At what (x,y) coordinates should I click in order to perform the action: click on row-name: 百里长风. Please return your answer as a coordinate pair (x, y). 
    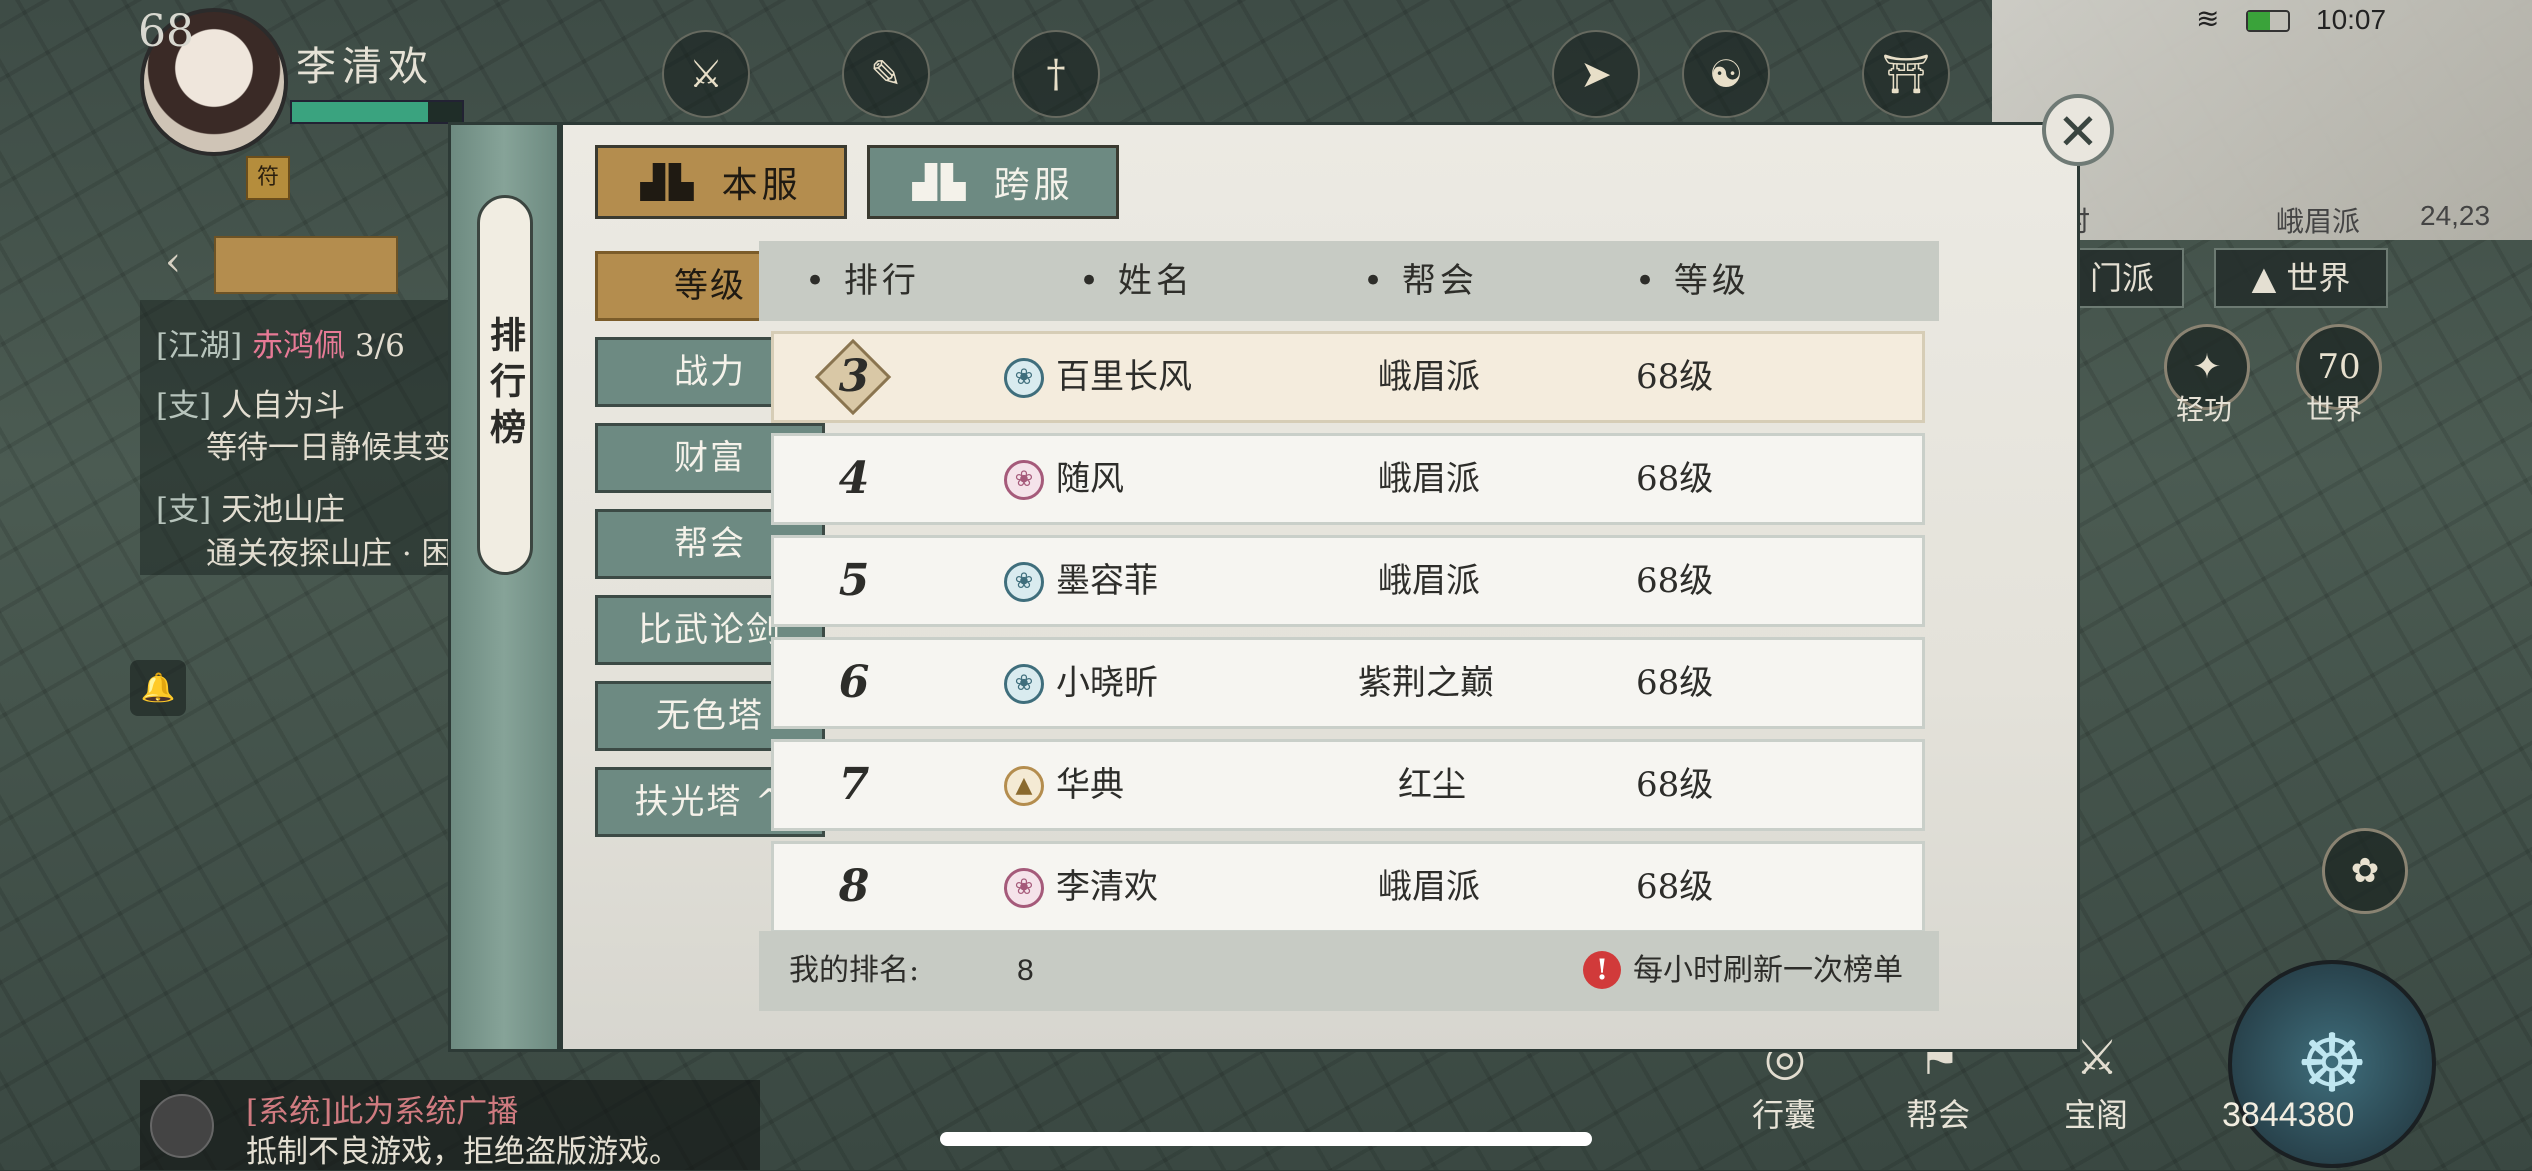
    Looking at the image, I should click on (1124, 377).